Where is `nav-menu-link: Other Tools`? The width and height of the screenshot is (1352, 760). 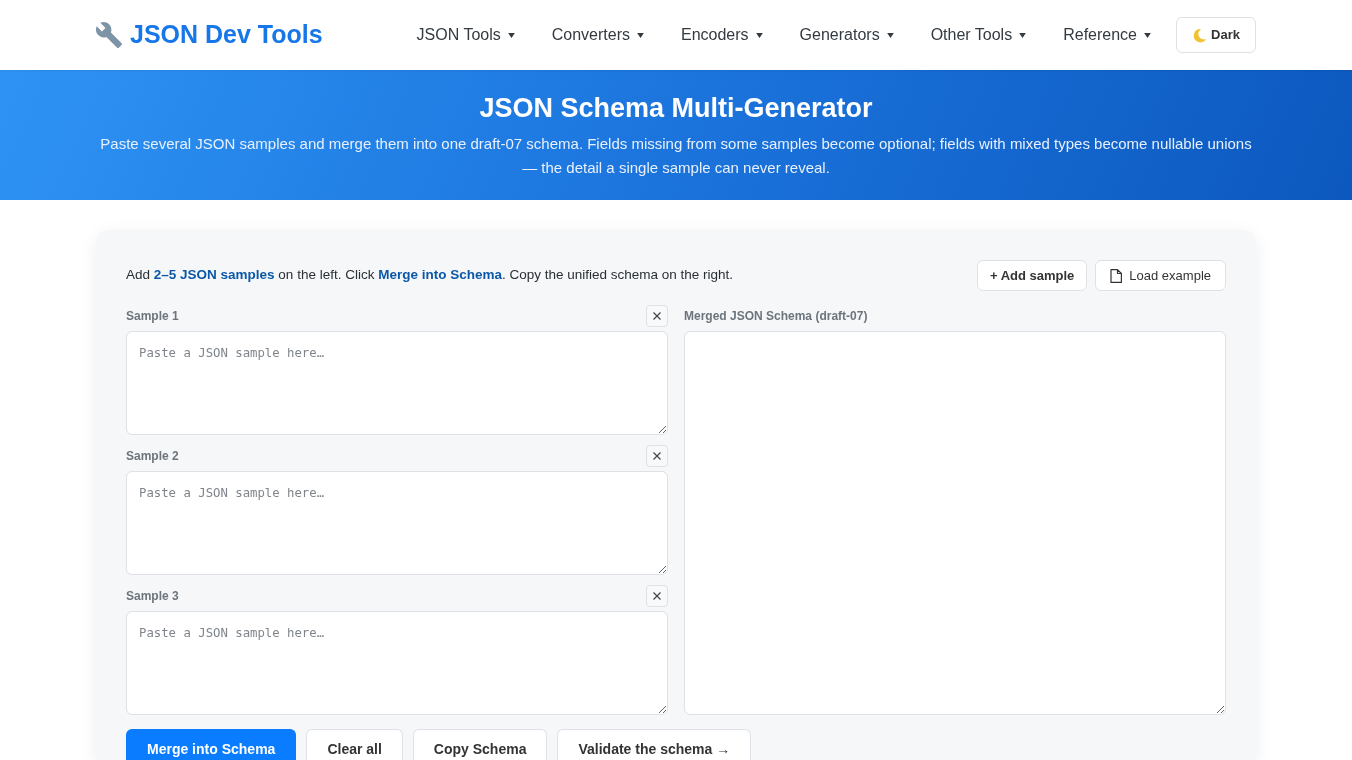
nav-menu-link: Other Tools is located at coordinates (978, 35).